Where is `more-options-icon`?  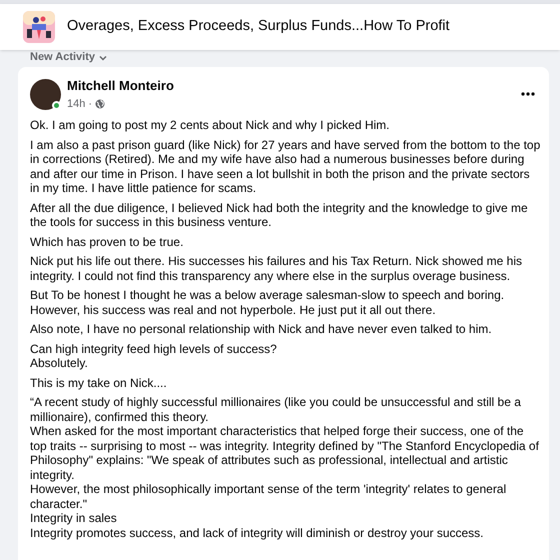 more-options-icon is located at coordinates (528, 94).